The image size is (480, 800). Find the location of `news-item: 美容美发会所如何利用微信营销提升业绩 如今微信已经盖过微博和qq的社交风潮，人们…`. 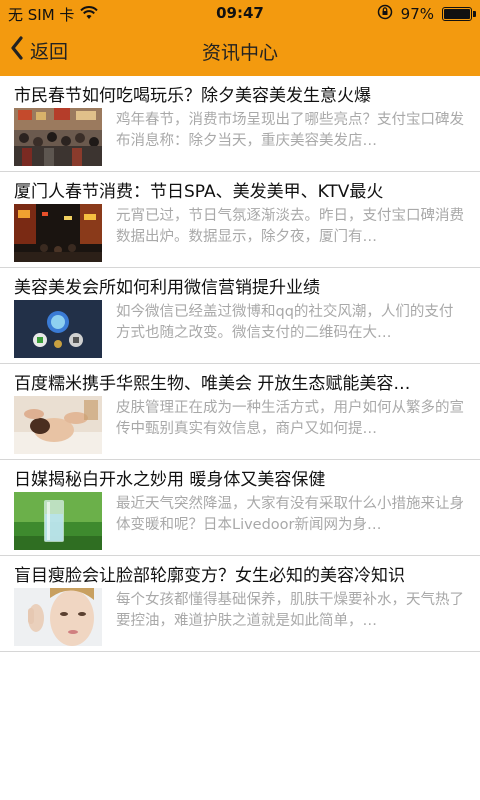

news-item: 美容美发会所如何利用微信营销提升业绩 如今微信已经盖过微博和qq的社交风潮，人们… is located at coordinates (240, 316).